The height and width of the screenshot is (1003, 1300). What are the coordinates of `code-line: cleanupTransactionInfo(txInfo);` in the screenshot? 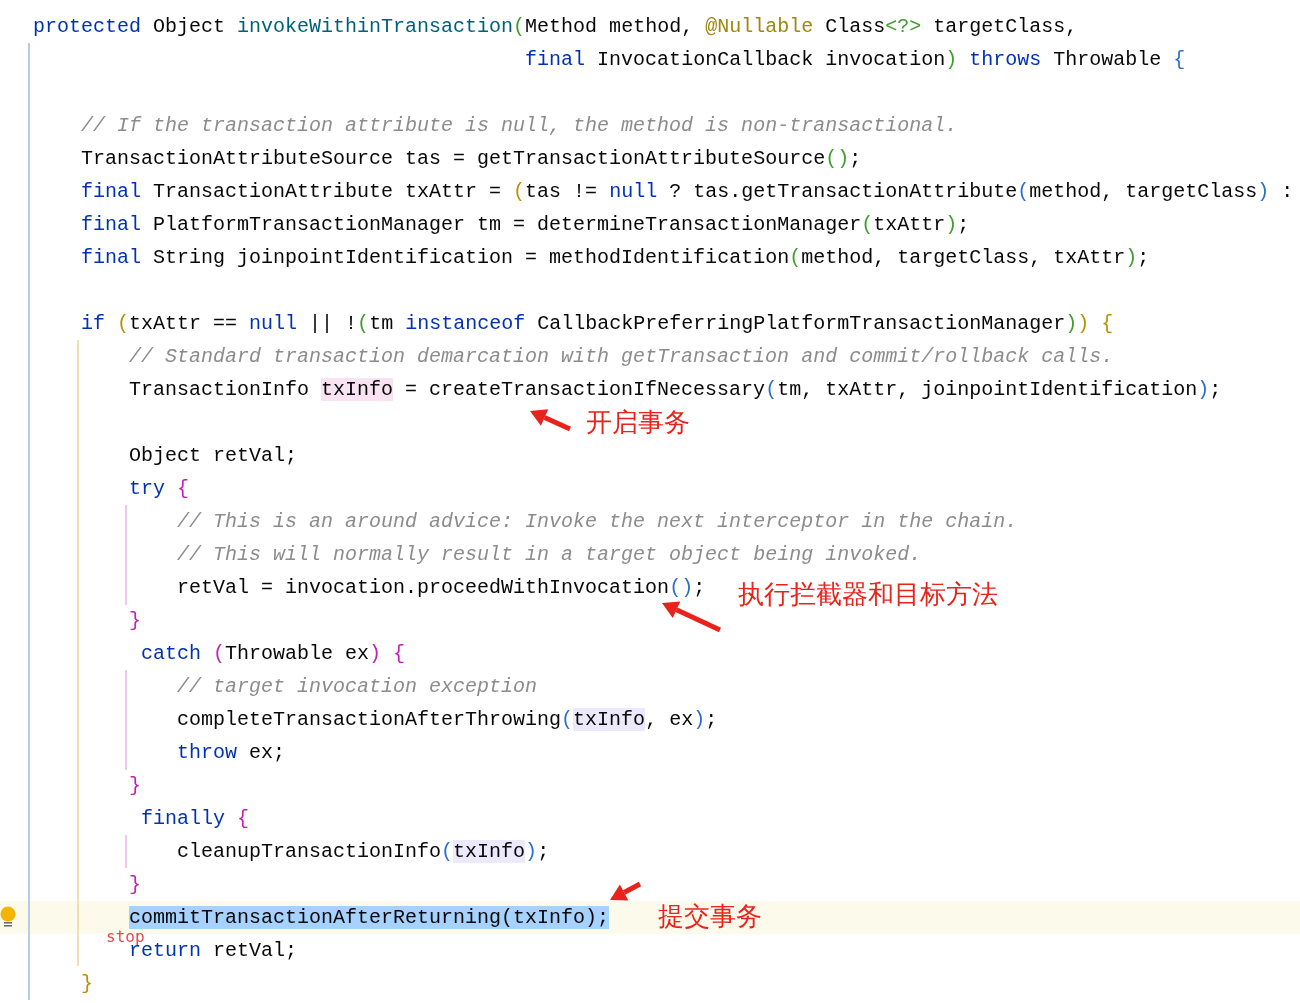 It's located at (363, 852).